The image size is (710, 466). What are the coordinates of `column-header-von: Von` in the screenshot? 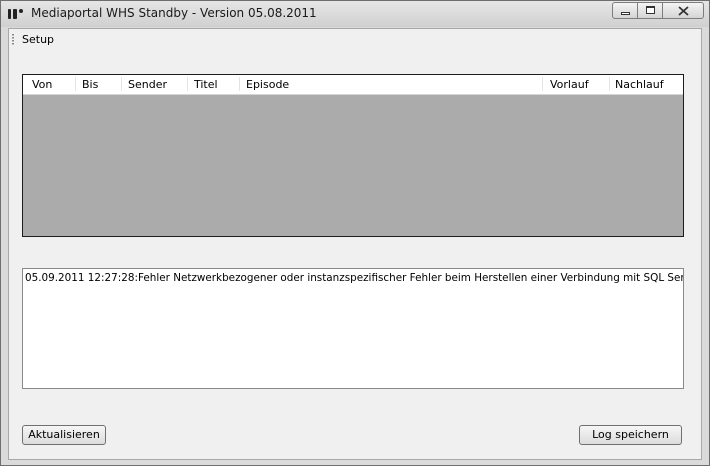 It's located at (42, 84).